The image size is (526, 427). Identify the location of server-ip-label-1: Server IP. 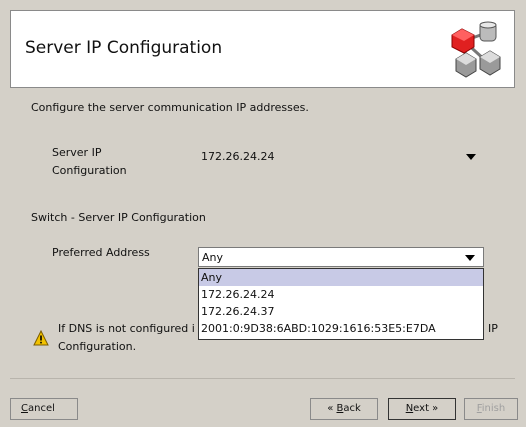
(77, 152).